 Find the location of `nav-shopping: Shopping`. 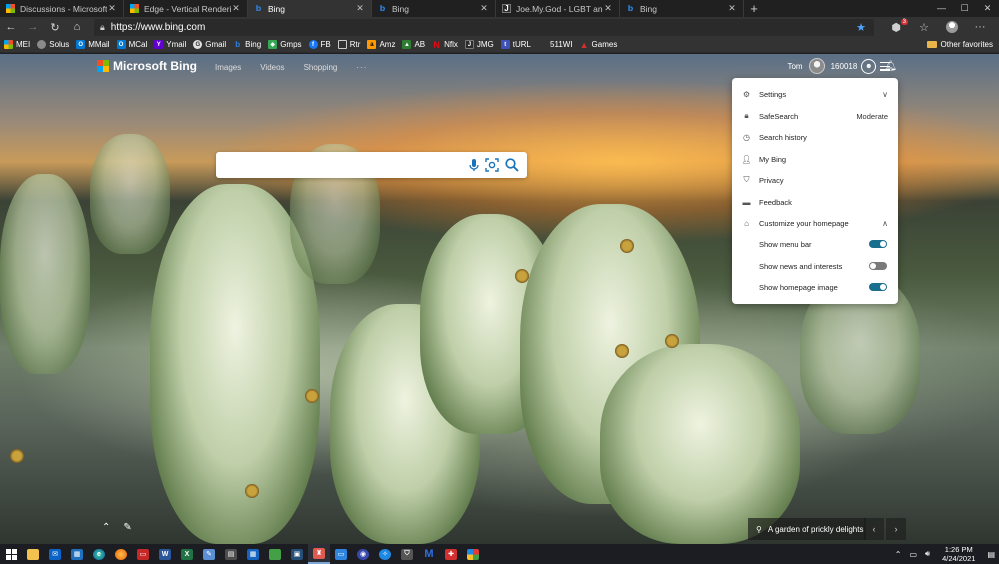

nav-shopping: Shopping is located at coordinates (321, 67).